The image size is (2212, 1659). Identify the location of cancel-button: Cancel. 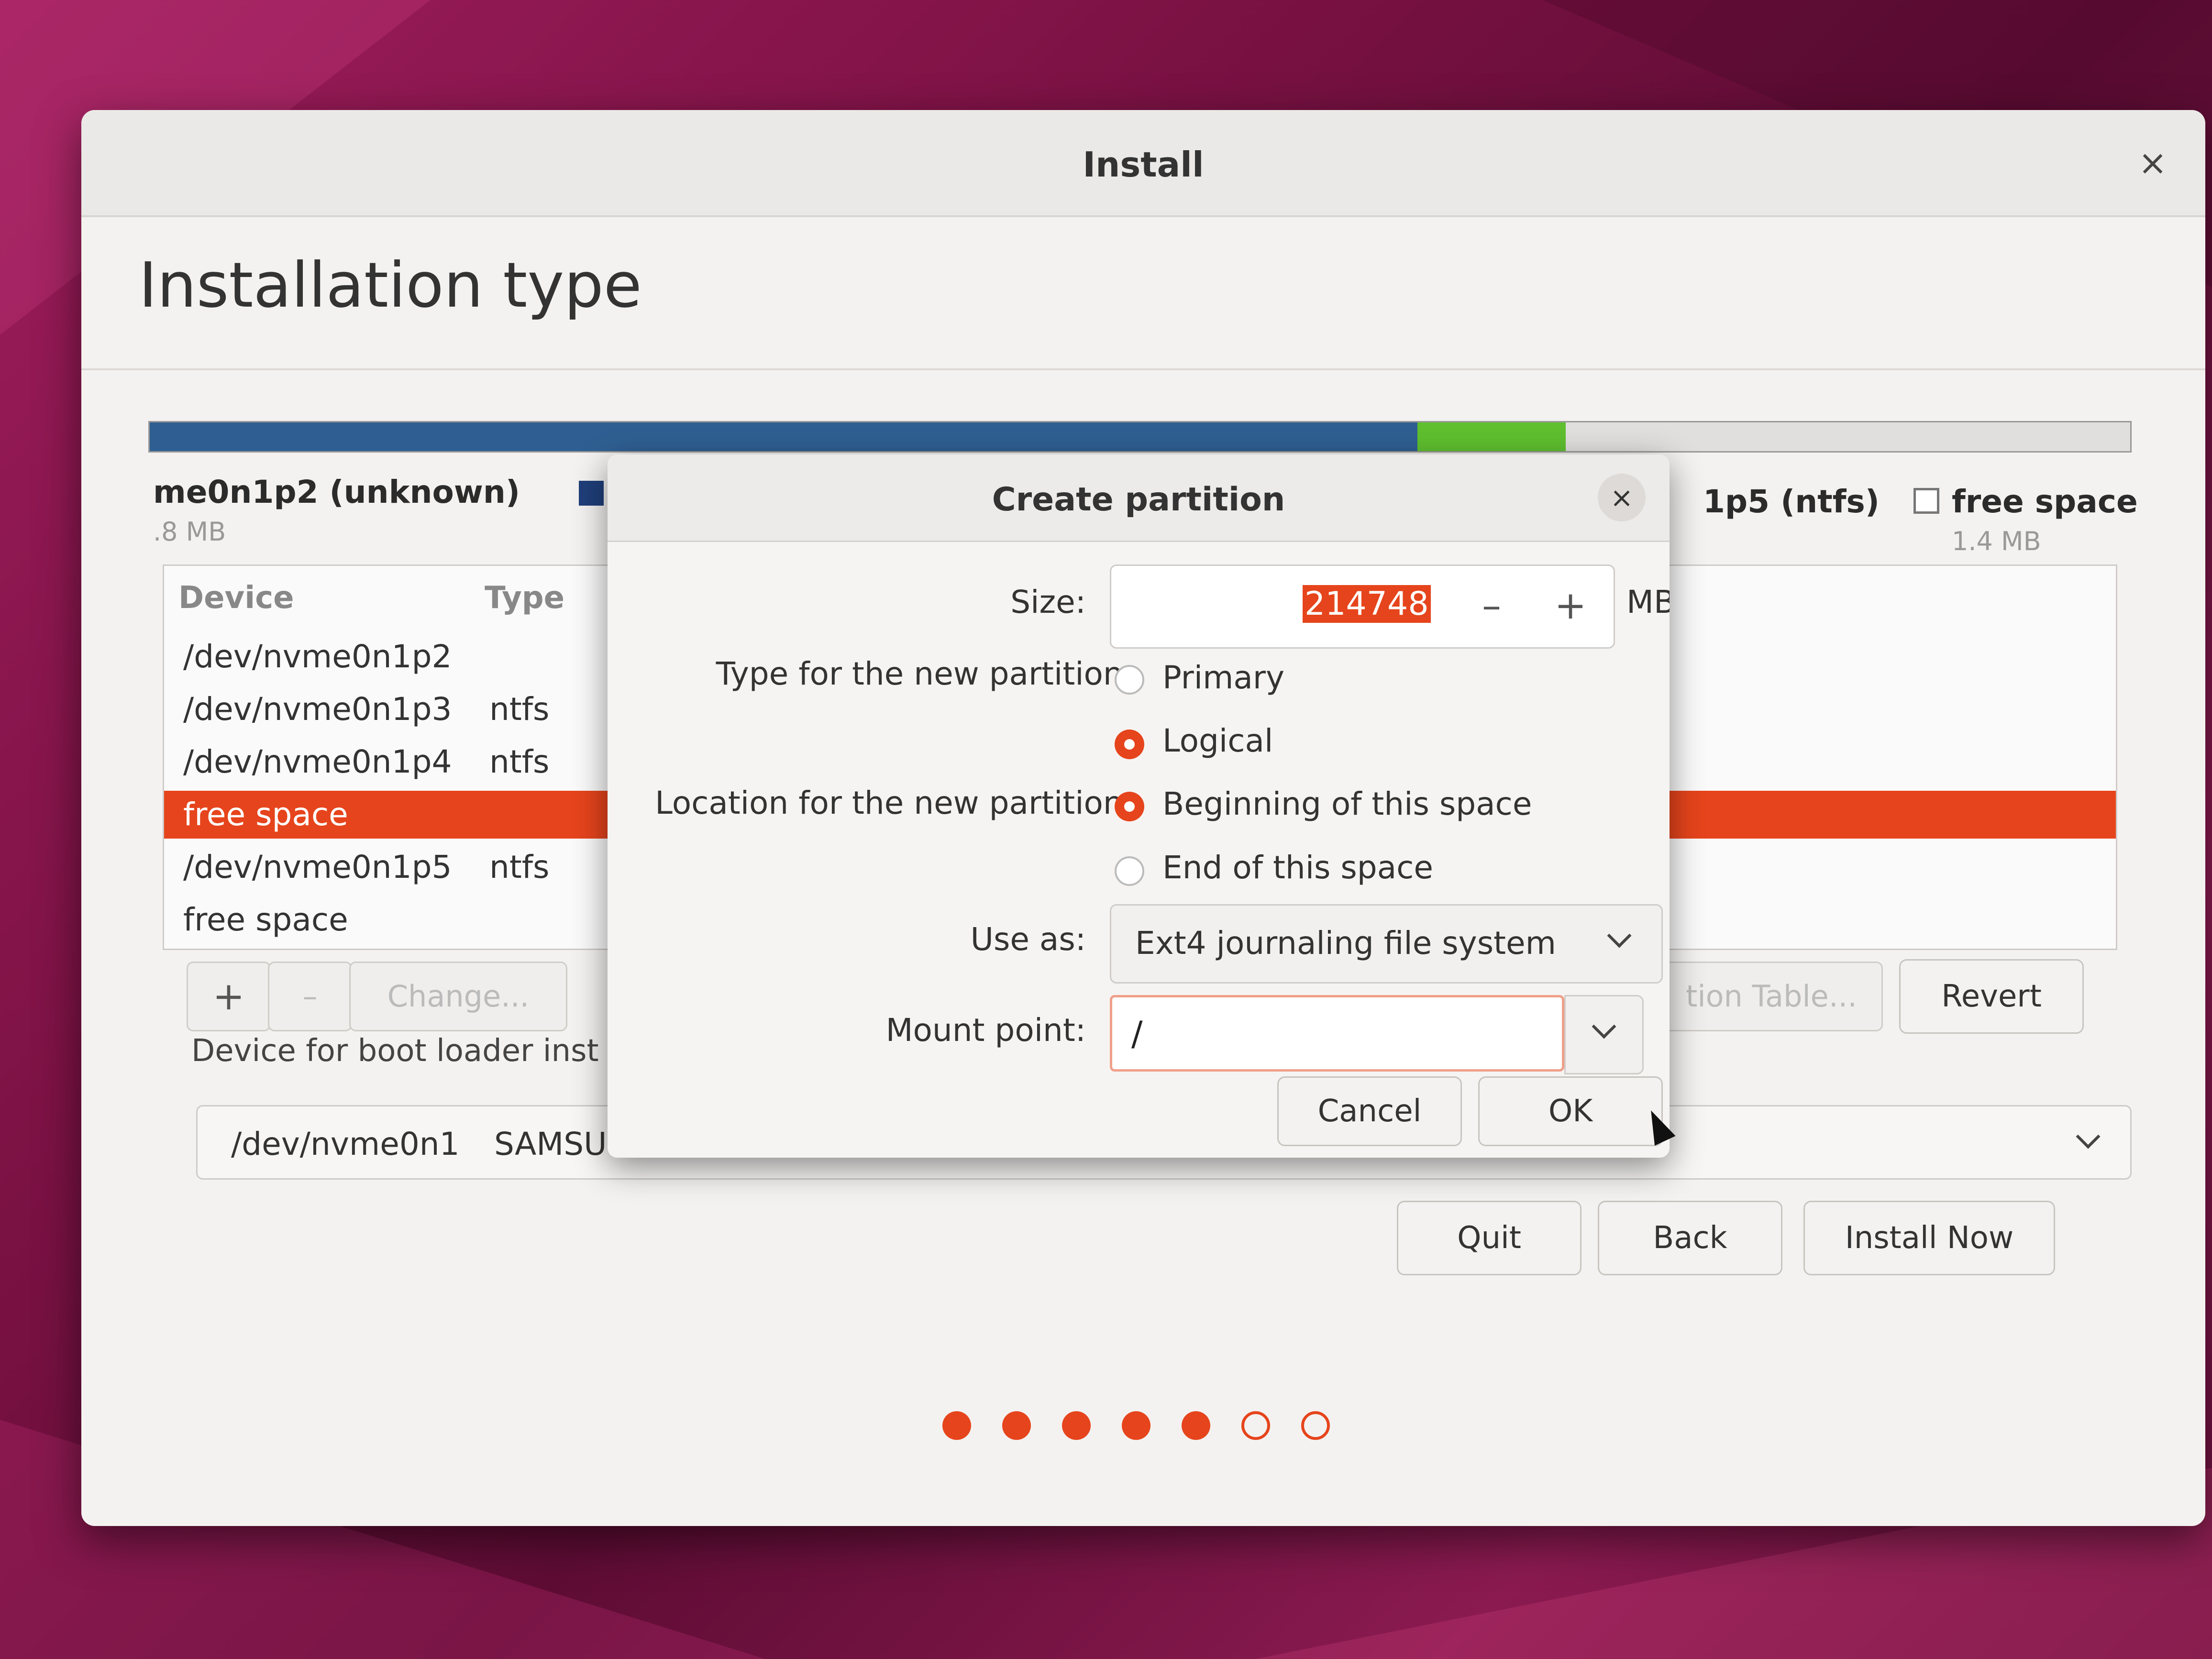
(1369, 1111).